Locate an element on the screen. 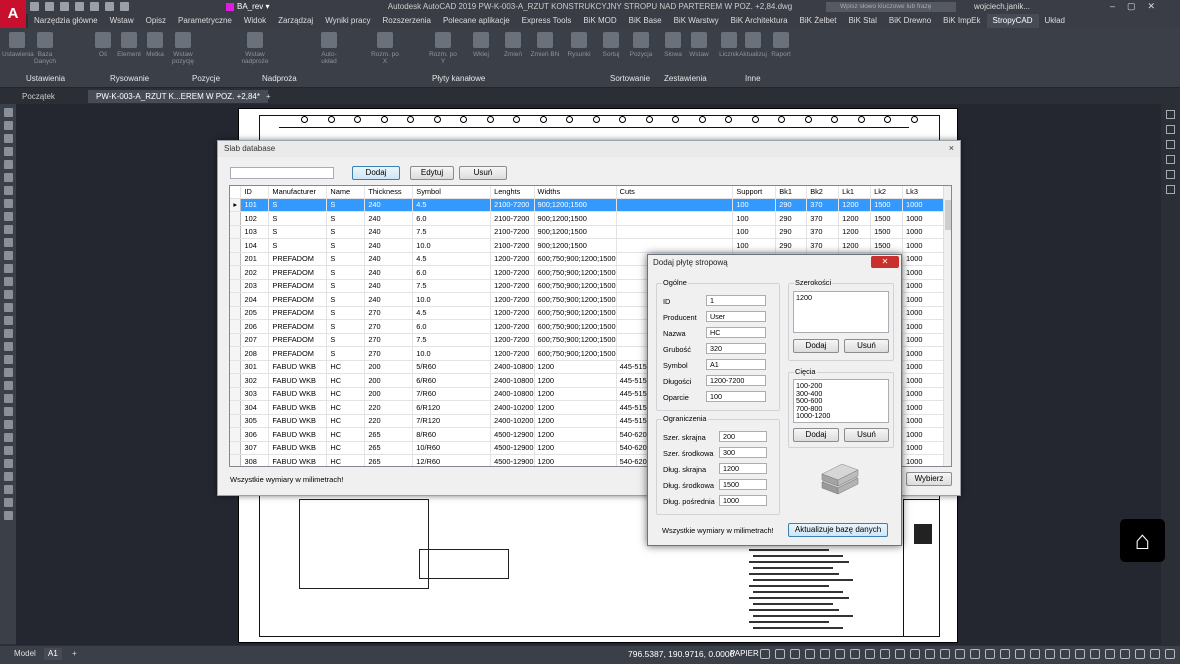 The image size is (1180, 664). ribbon-tab-9: Express Tools is located at coordinates (547, 21).